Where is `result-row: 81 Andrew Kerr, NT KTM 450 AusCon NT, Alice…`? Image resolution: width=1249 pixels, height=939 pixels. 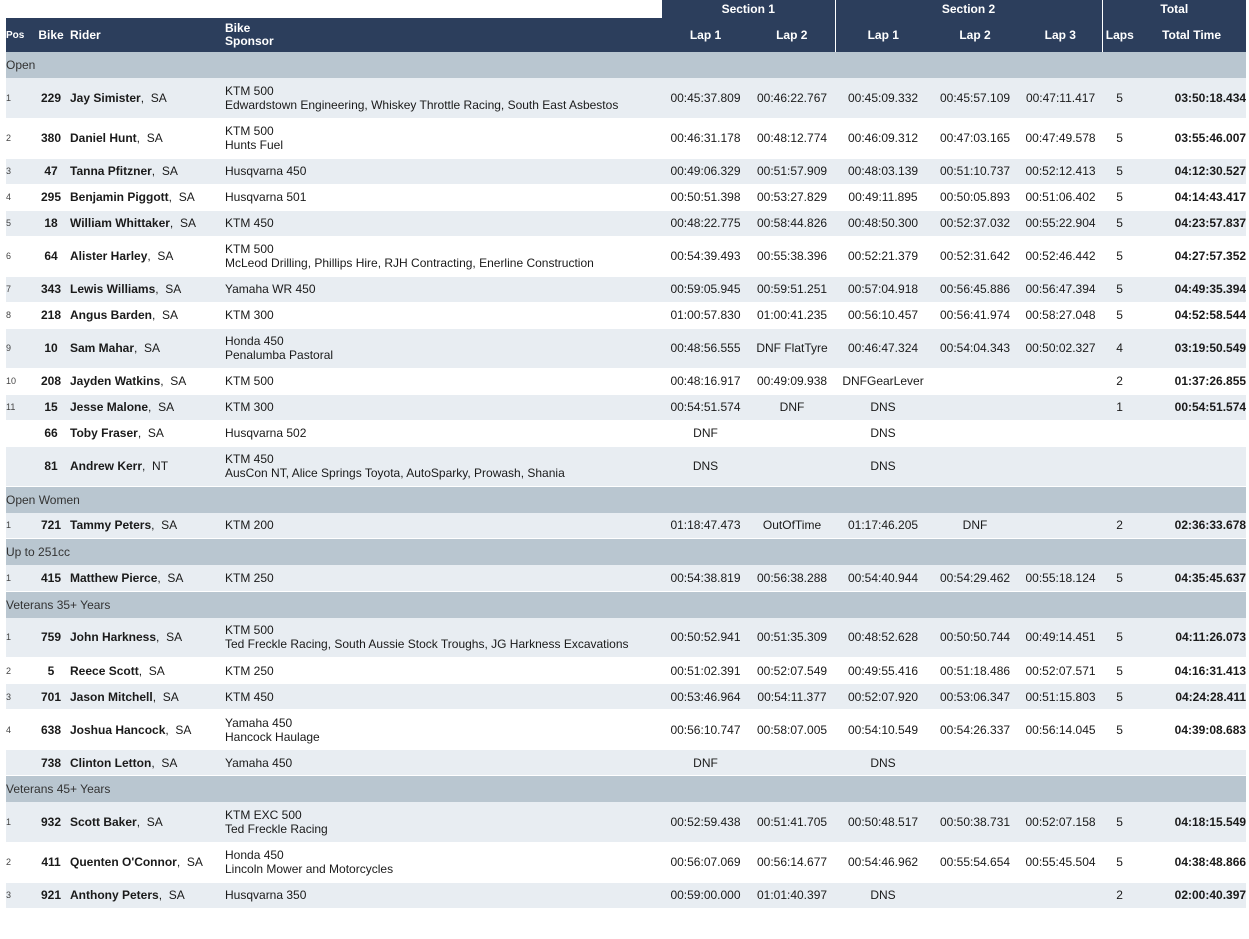 result-row: 81 Andrew Kerr, NT KTM 450 AusCon NT, Alice… is located at coordinates (626, 466).